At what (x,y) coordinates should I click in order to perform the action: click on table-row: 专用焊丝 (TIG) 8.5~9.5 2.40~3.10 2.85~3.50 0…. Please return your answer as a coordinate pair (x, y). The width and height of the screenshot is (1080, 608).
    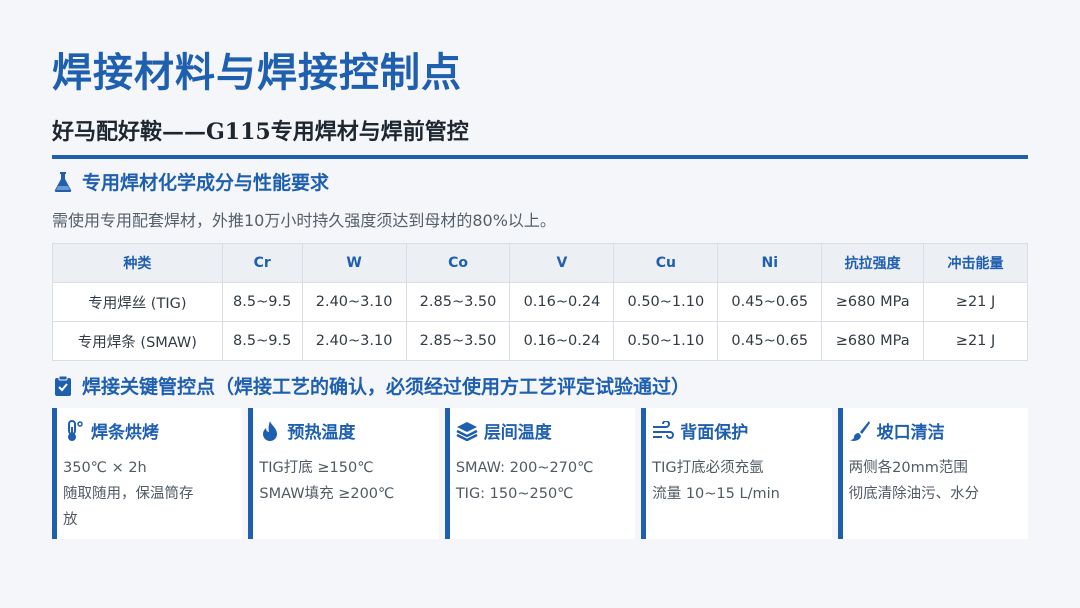
    Looking at the image, I should click on (540, 302).